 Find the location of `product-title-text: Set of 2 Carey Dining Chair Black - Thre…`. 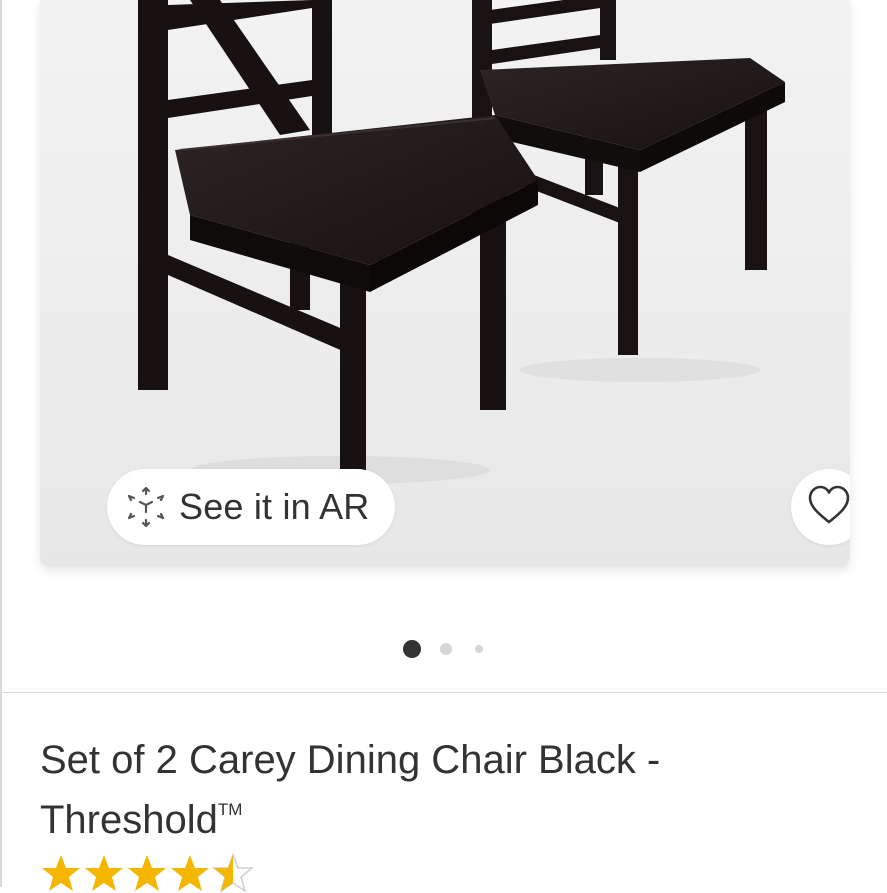

product-title-text: Set of 2 Carey Dining Chair Black - Thre… is located at coordinates (350, 790).